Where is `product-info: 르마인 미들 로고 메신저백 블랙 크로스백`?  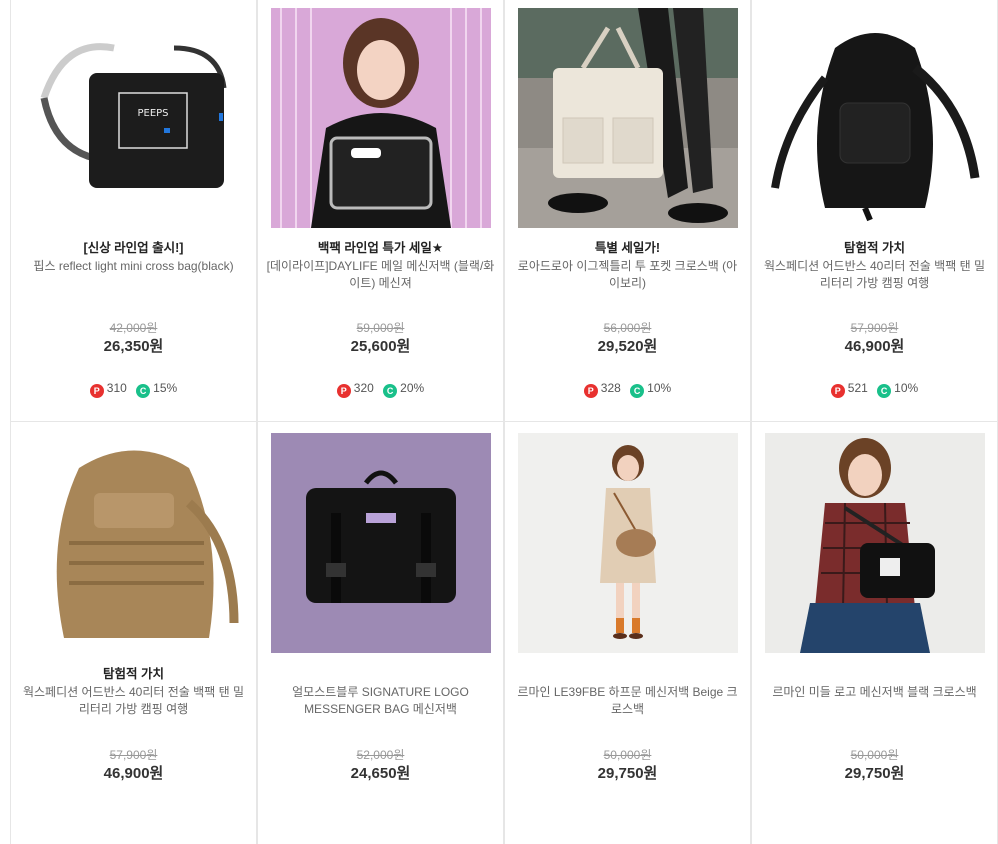 product-info: 르마인 미들 로고 메신저백 블랙 크로스백 is located at coordinates (874, 683).